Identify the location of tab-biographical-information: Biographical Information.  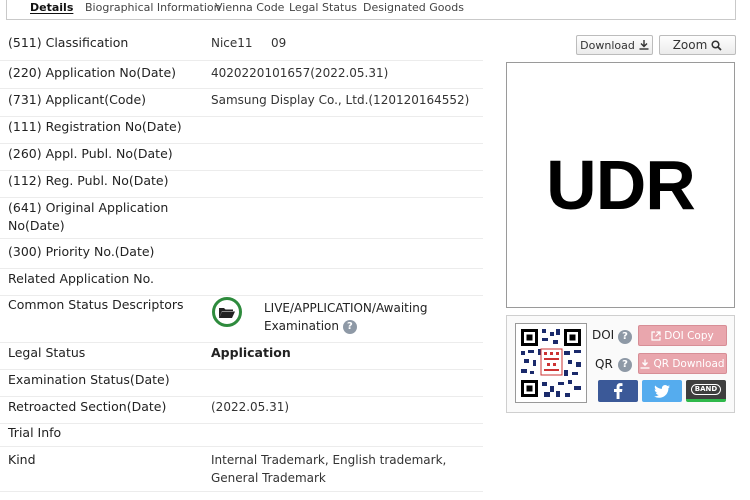
(153, 7).